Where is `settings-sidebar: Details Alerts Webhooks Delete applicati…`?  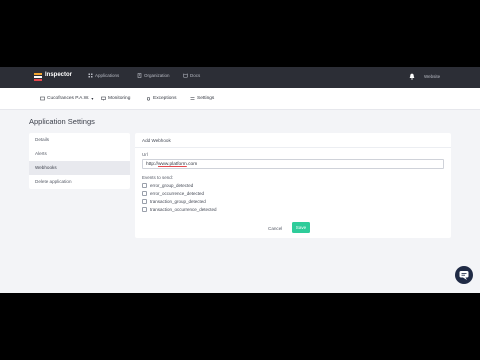 settings-sidebar: Details Alerts Webhooks Delete applicati… is located at coordinates (79, 161).